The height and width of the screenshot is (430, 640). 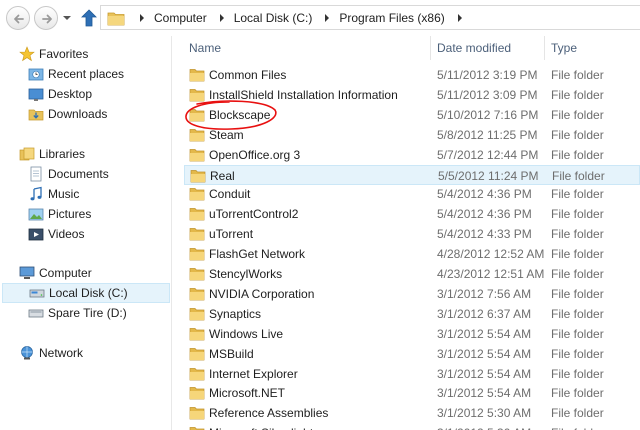 I want to click on nav-item-label: Music, so click(x=64, y=194).